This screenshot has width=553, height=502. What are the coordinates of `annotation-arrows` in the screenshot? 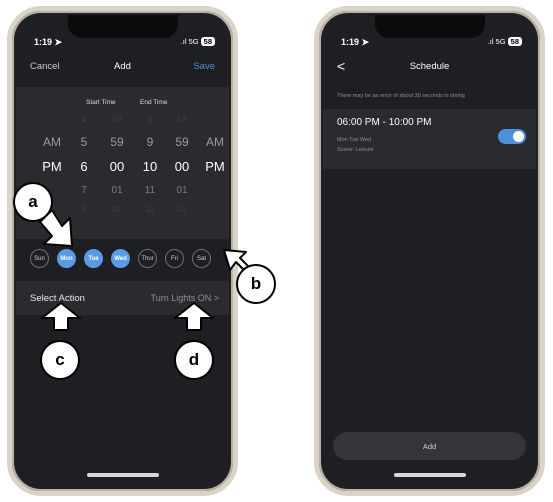 It's located at (146, 270).